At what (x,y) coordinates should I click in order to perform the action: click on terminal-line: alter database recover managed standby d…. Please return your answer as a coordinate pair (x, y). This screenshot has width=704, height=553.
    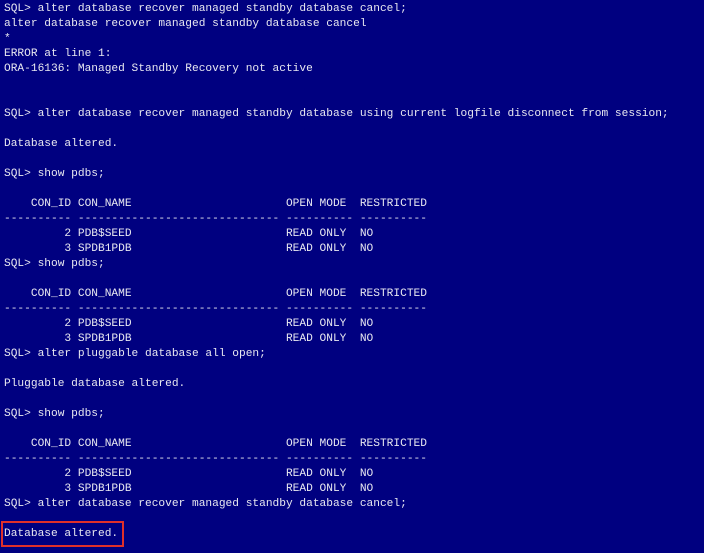
    Looking at the image, I should click on (185, 24).